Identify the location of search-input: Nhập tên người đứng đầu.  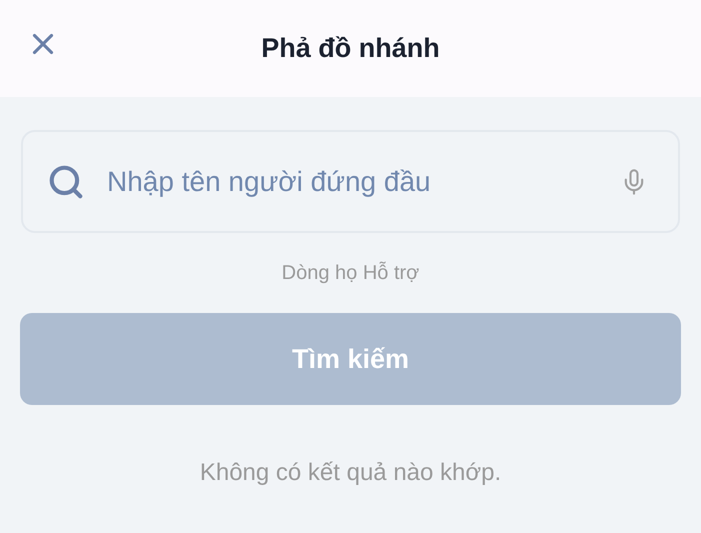
(352, 181).